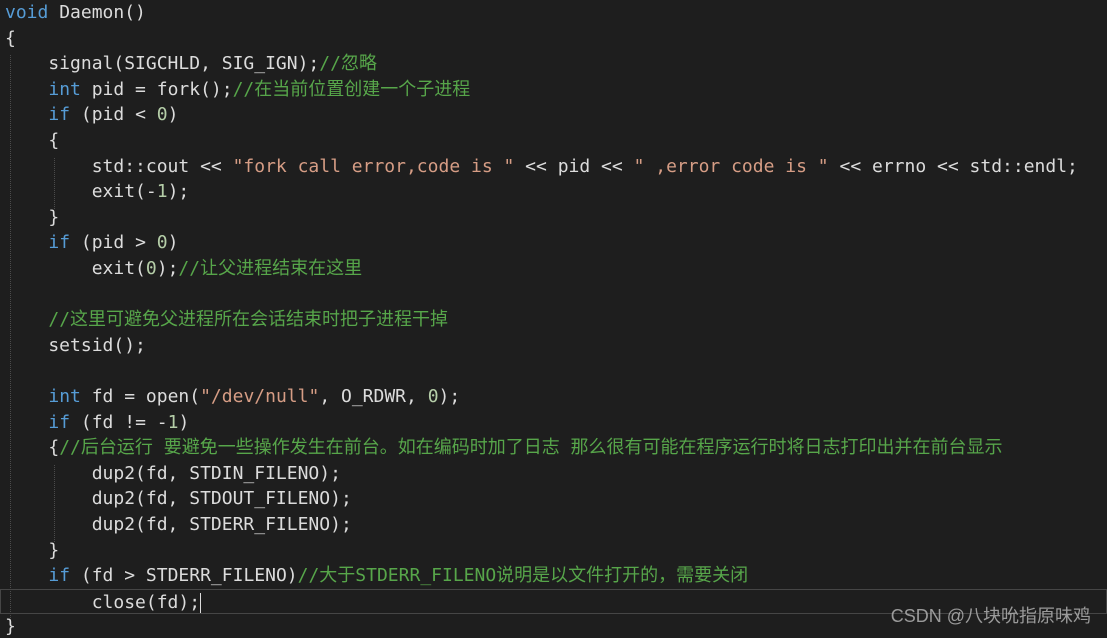 This screenshot has width=1107, height=638. Describe the element at coordinates (574, 166) in the screenshot. I see `code-token: << pid <<` at that location.